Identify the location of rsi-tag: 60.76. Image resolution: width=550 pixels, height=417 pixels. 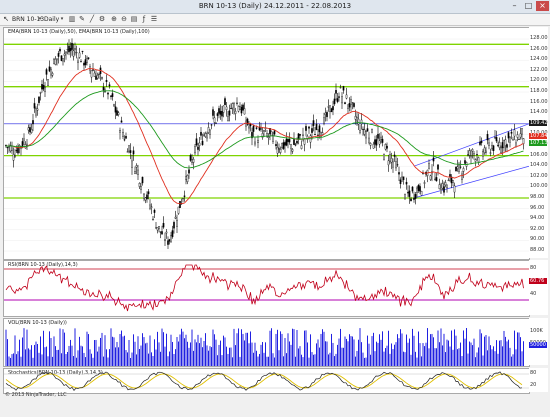
(538, 281).